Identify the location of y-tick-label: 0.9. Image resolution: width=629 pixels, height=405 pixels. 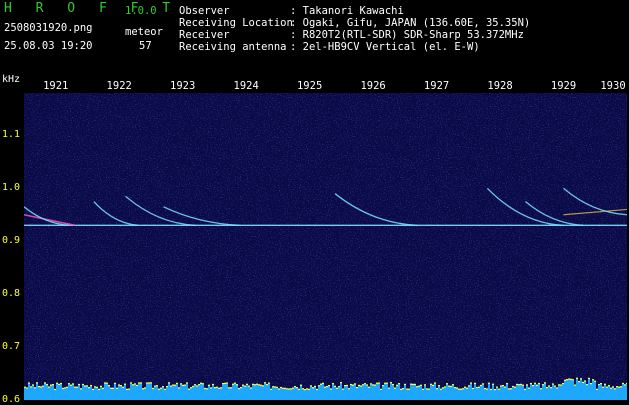
(11, 241).